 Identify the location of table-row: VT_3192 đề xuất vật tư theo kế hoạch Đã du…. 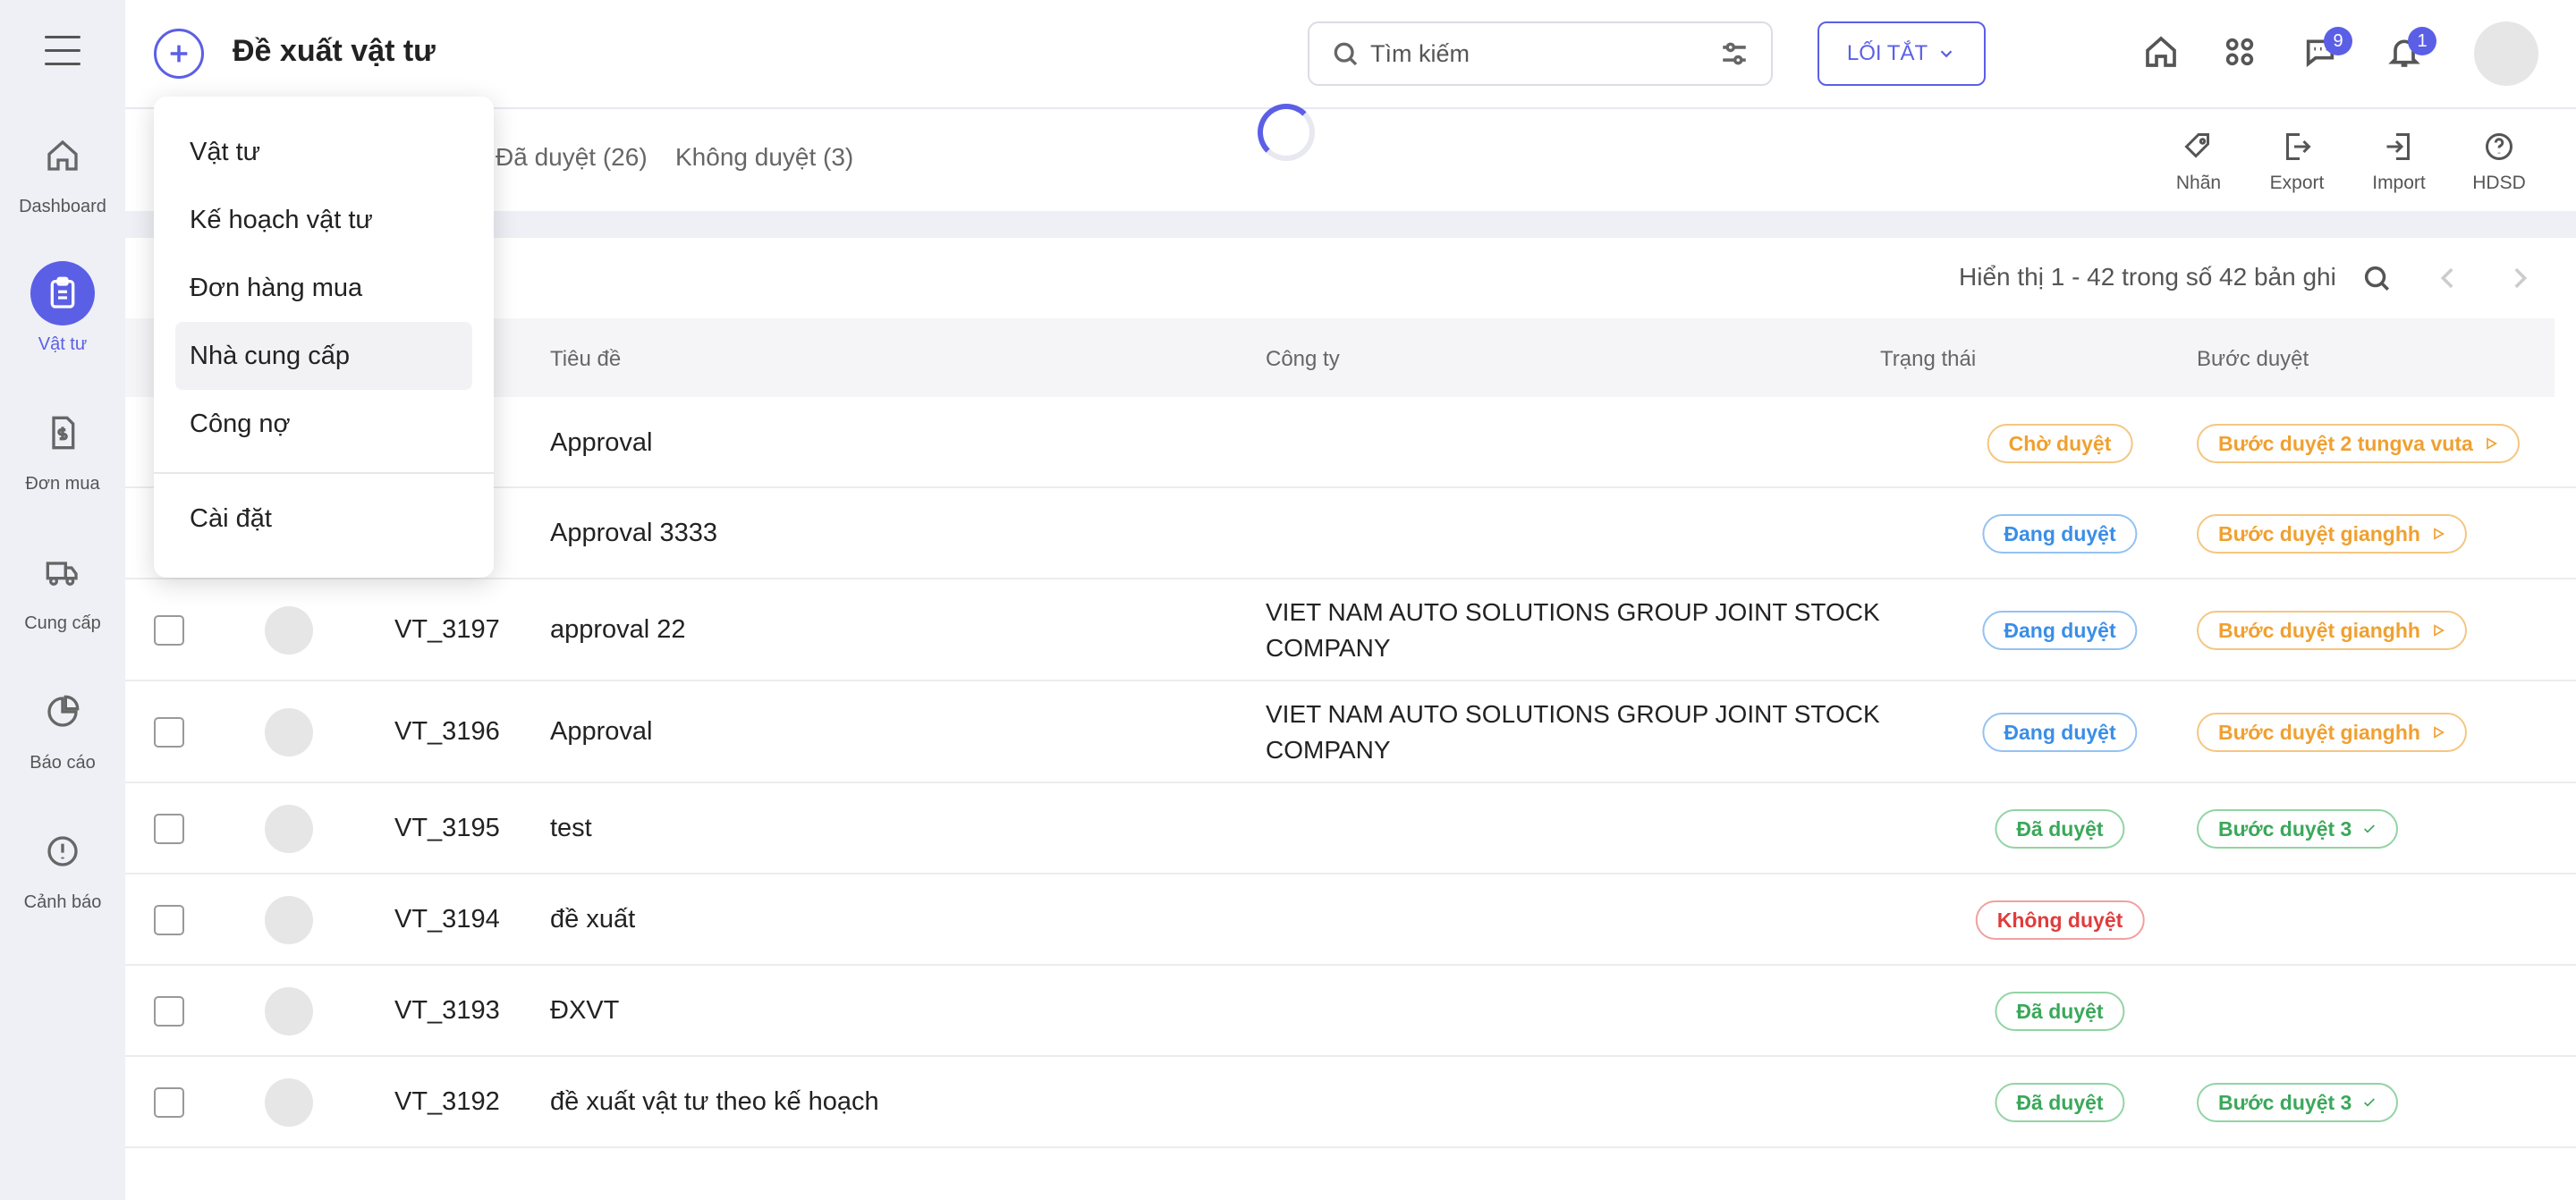
(1350, 1103).